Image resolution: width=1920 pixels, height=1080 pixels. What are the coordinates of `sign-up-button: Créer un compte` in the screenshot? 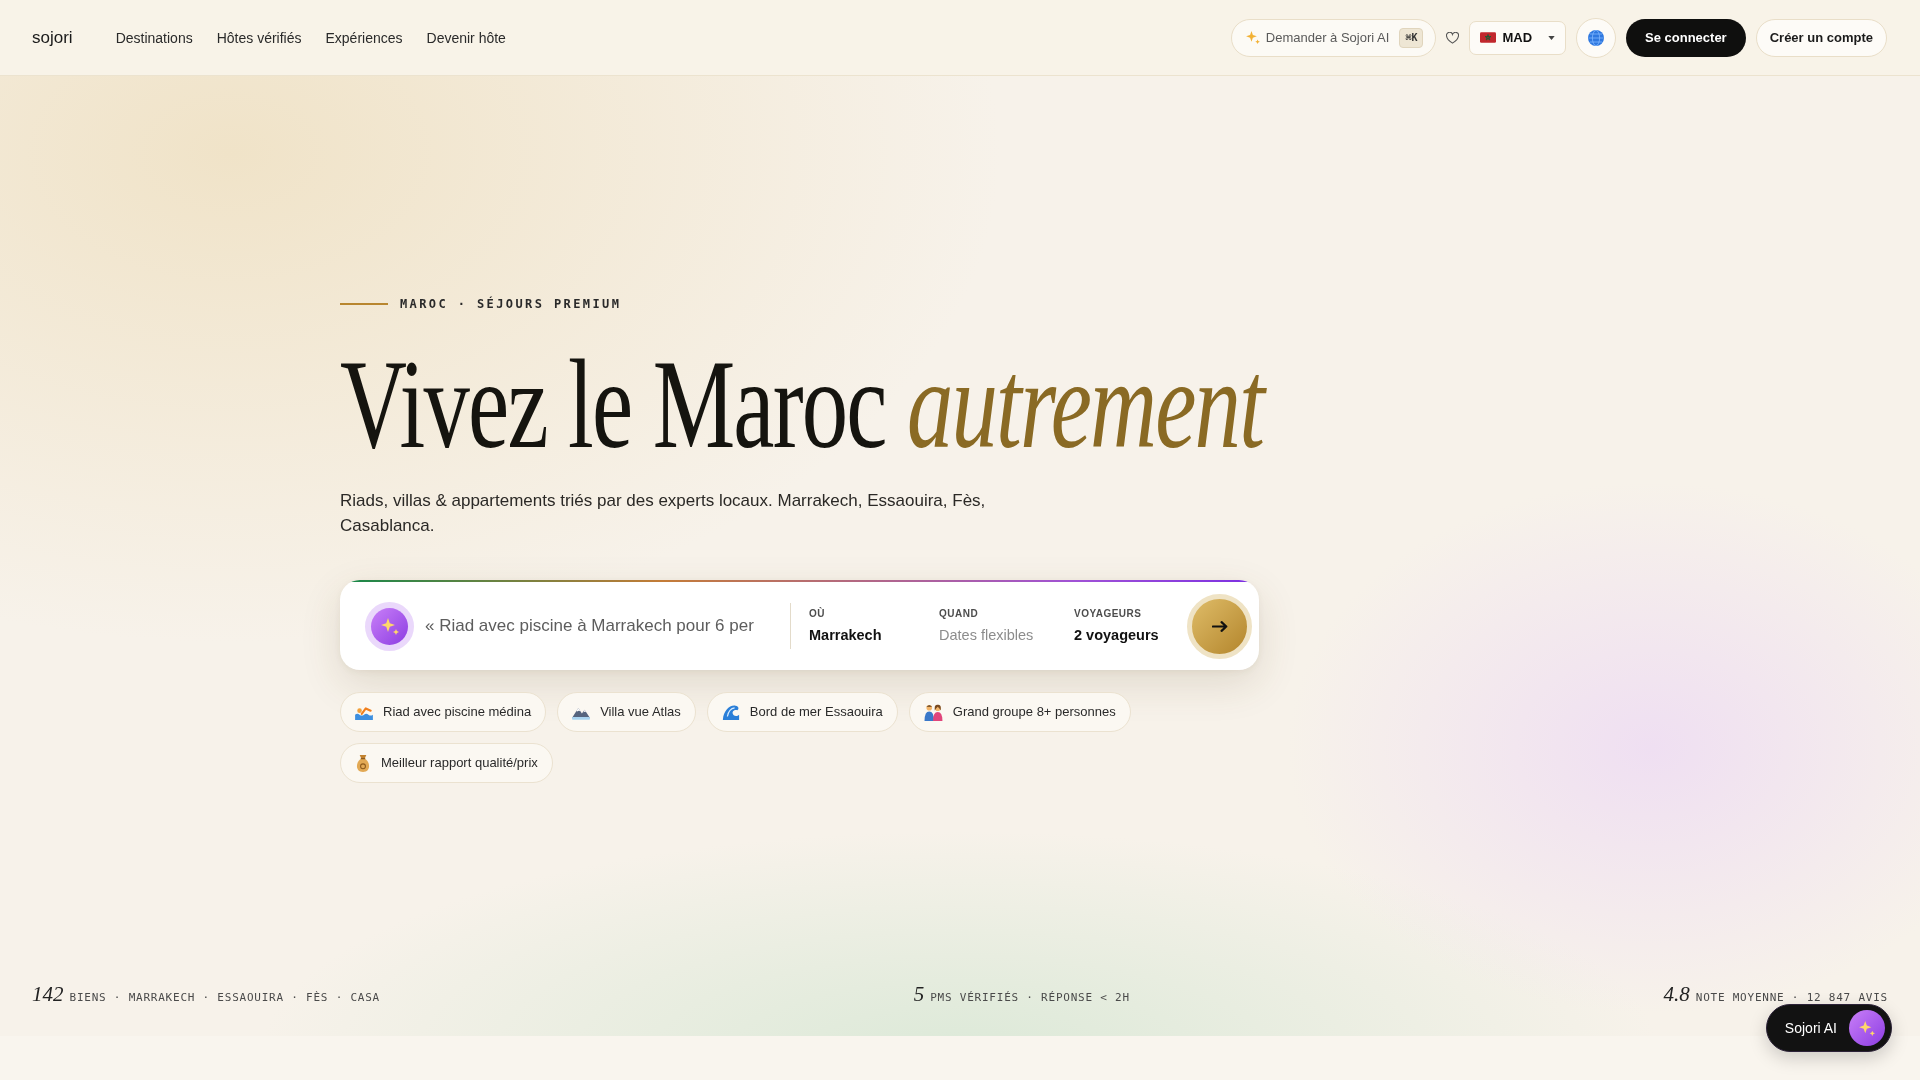 It's located at (1821, 37).